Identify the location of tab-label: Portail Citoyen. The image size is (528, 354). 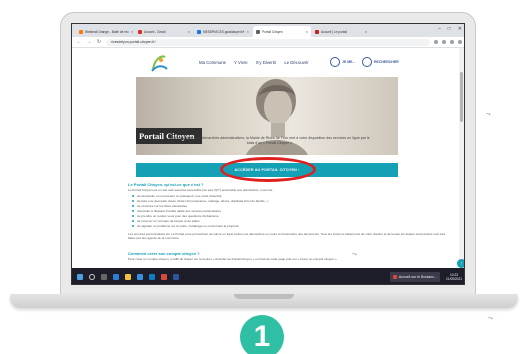
(272, 31).